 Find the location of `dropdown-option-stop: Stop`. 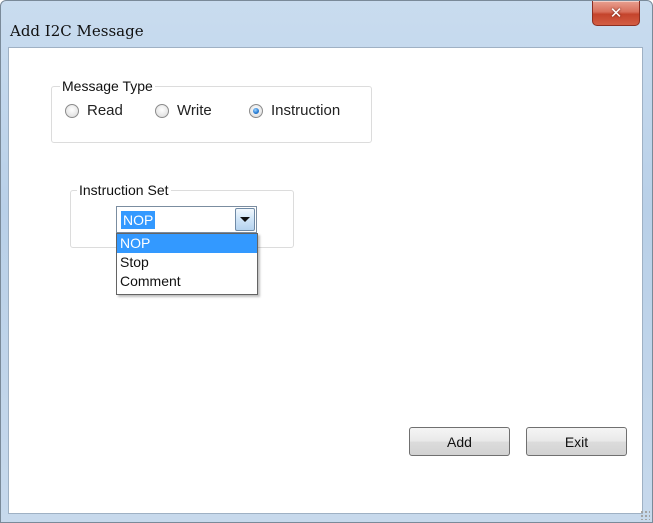

dropdown-option-stop: Stop is located at coordinates (187, 262).